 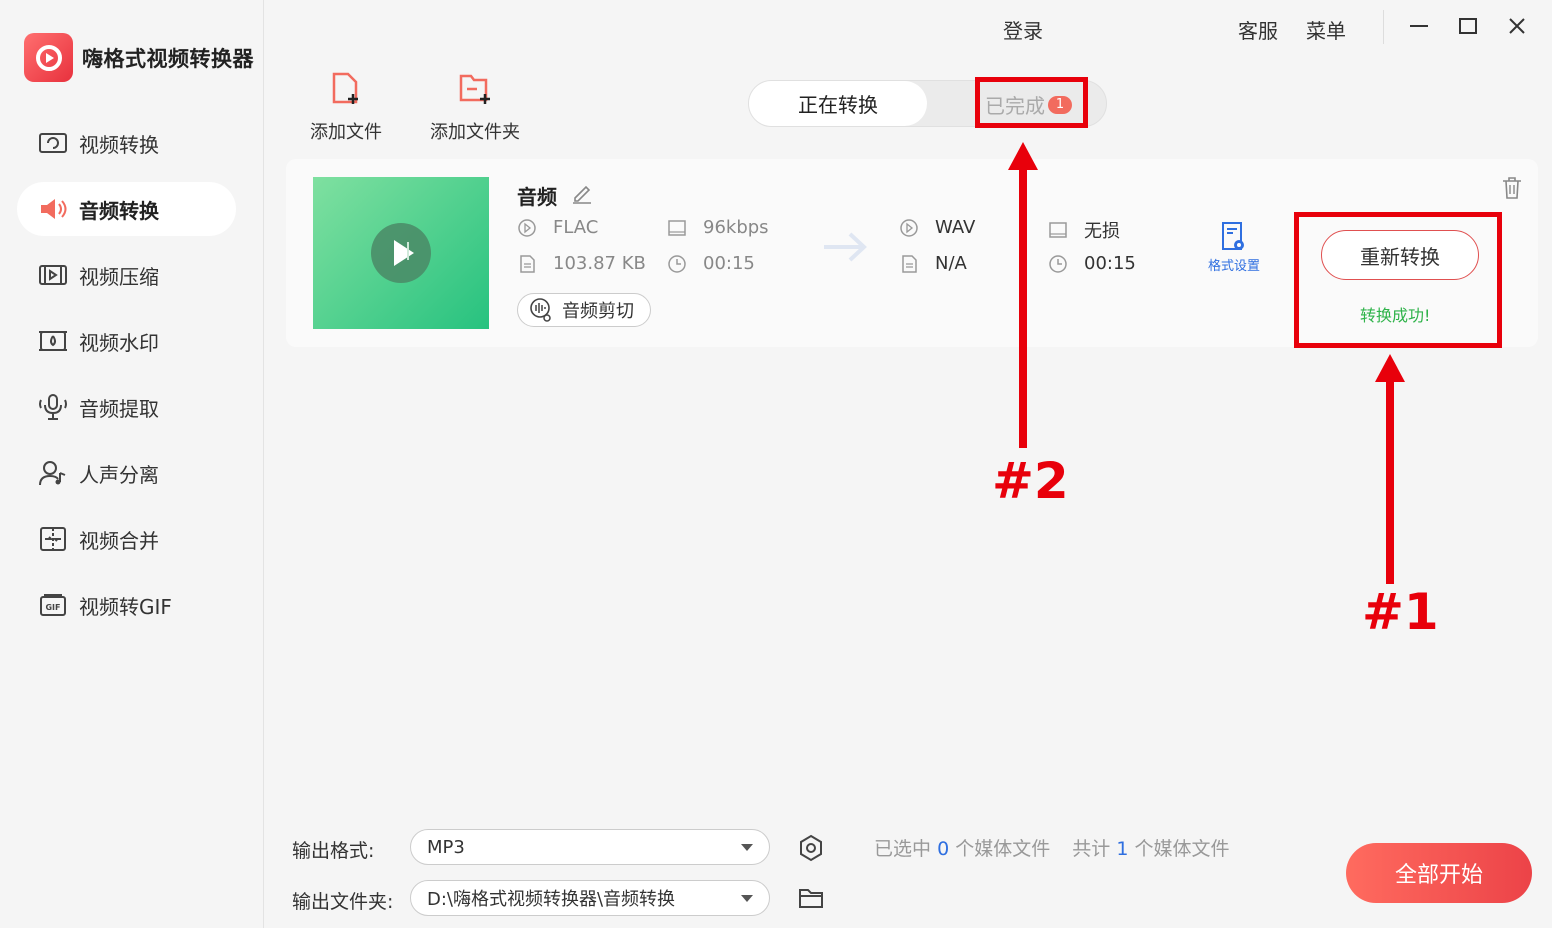 I want to click on video-merge-icon, so click(x=53, y=539).